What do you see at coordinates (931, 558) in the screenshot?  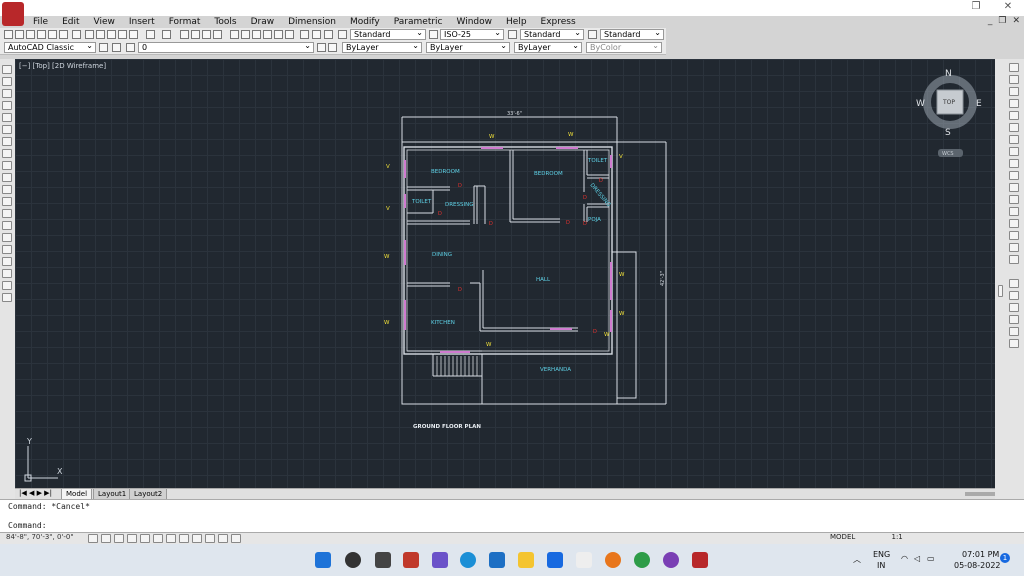 I see `battery-icon: ▭` at bounding box center [931, 558].